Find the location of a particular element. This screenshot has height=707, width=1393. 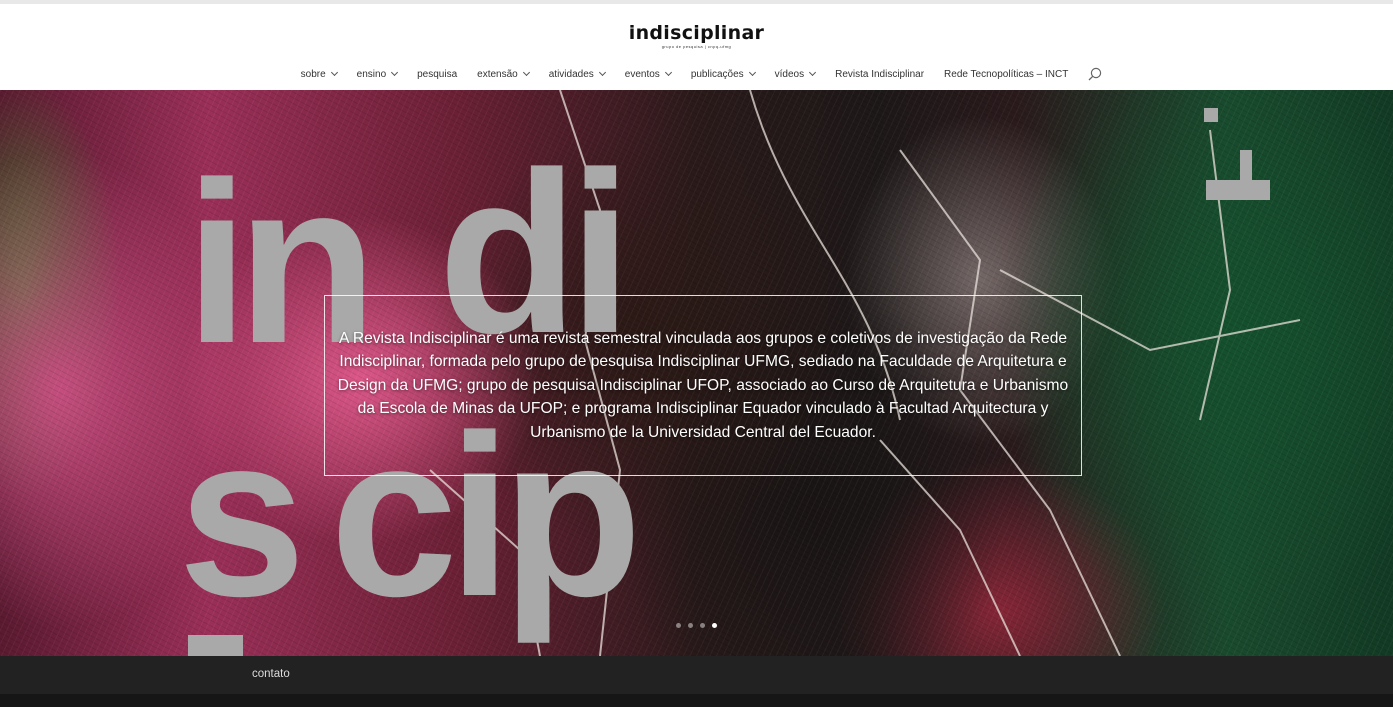

slider-pagination is located at coordinates (696, 627).